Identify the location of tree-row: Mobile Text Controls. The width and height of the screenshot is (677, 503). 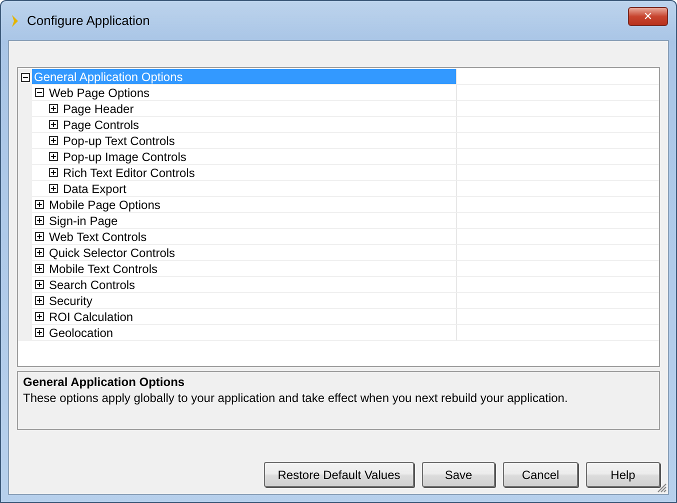
(244, 269).